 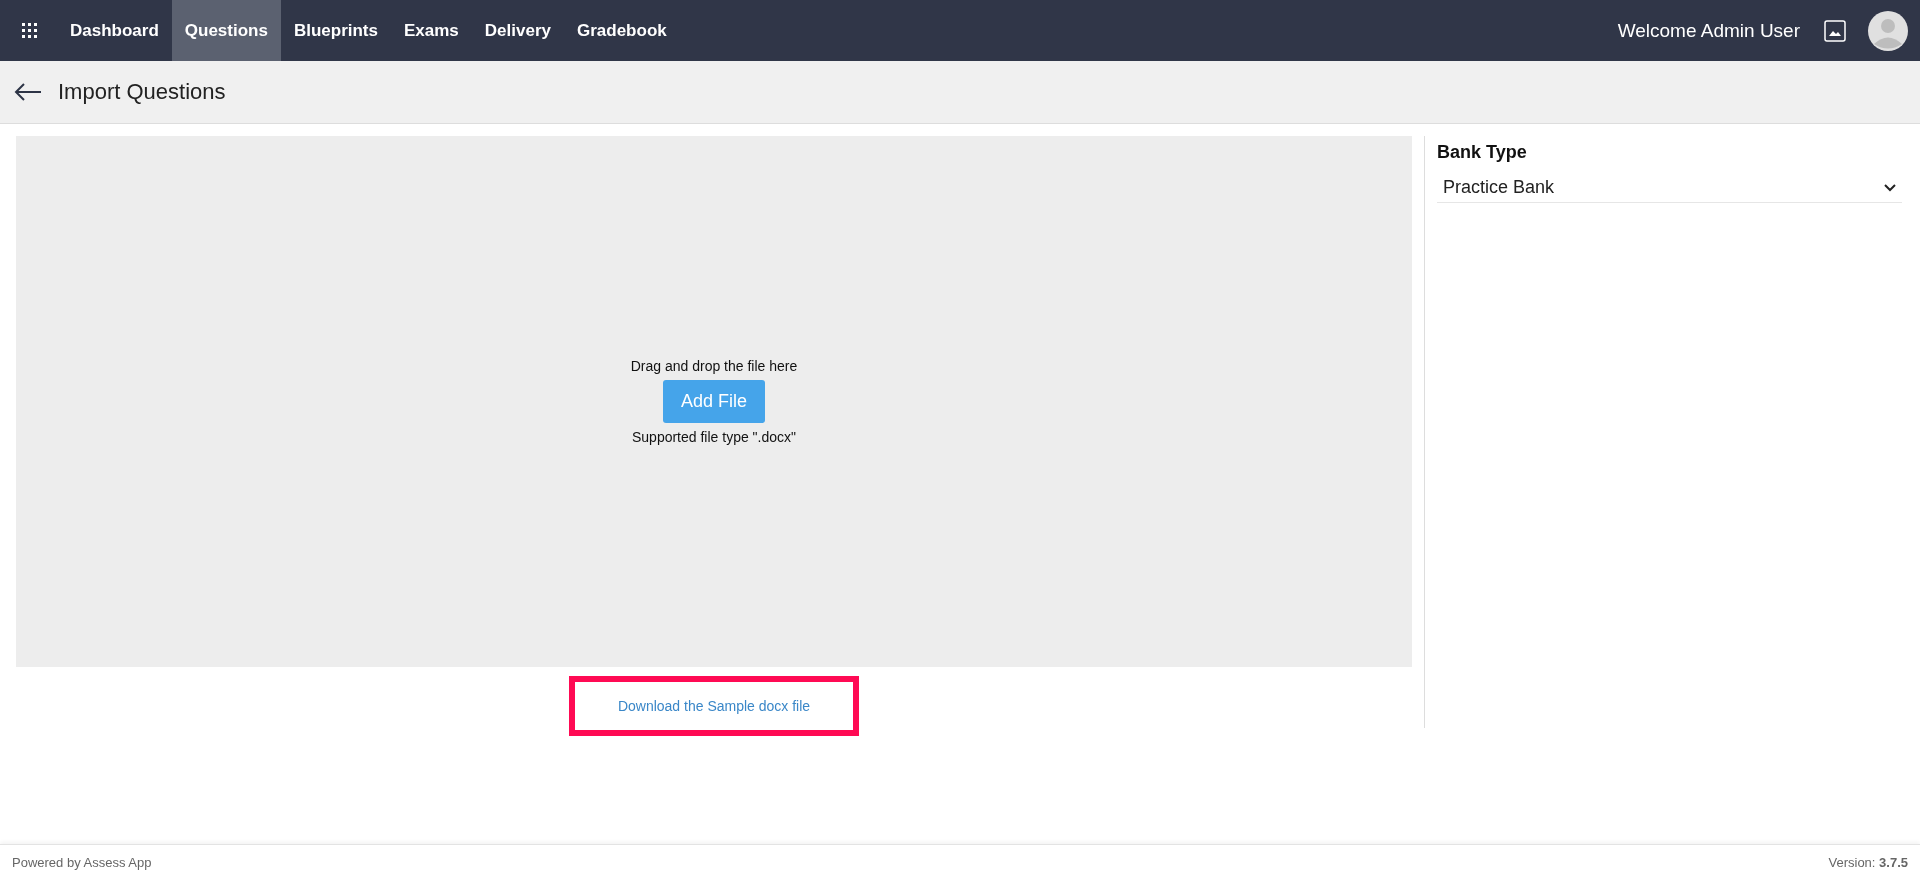 What do you see at coordinates (1868, 862) in the screenshot?
I see `version-text: Version: 3.7.5` at bounding box center [1868, 862].